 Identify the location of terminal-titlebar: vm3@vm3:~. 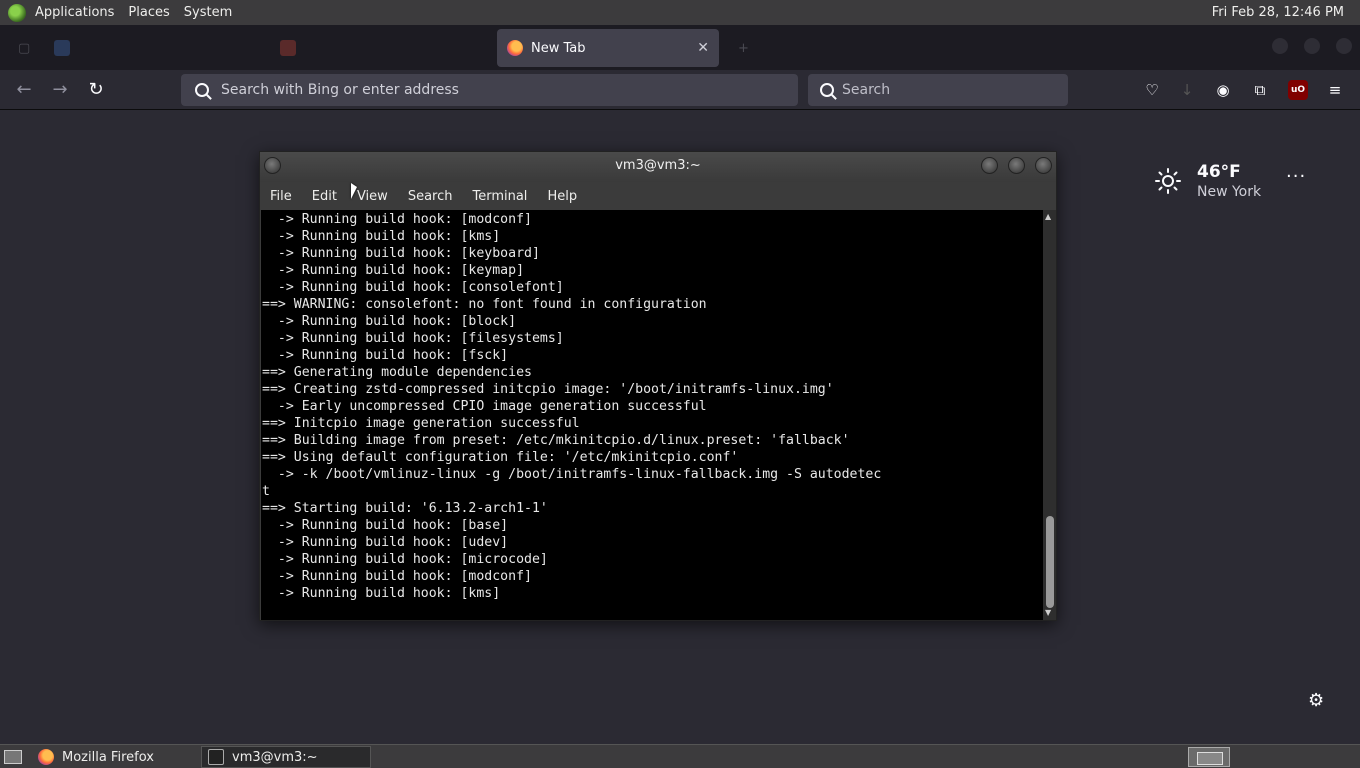
(658, 167).